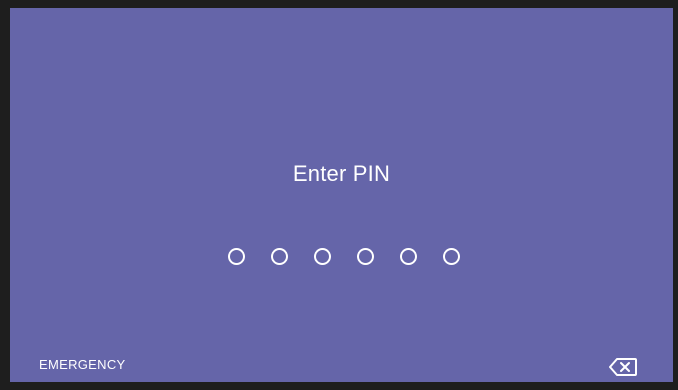  I want to click on emergency-button: EMERGENCY, so click(82, 364).